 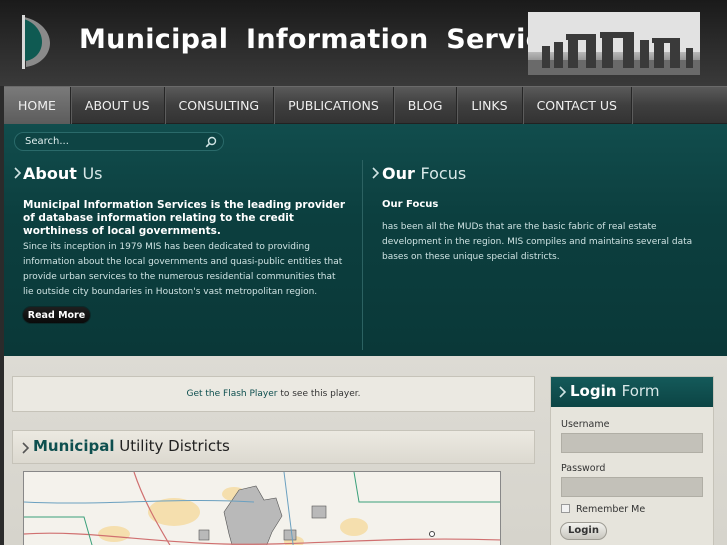 I want to click on login-header: Login Form, so click(x=632, y=392).